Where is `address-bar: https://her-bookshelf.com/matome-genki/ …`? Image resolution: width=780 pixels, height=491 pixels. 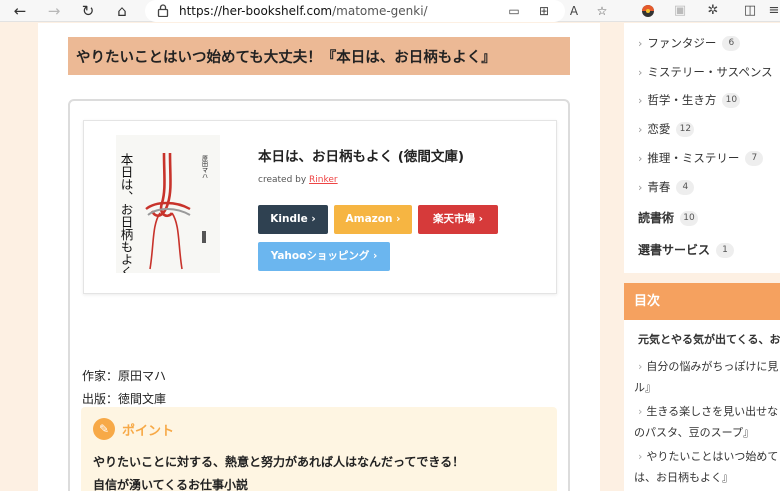 address-bar: https://her-bookshelf.com/matome-genki/ … is located at coordinates (376, 11).